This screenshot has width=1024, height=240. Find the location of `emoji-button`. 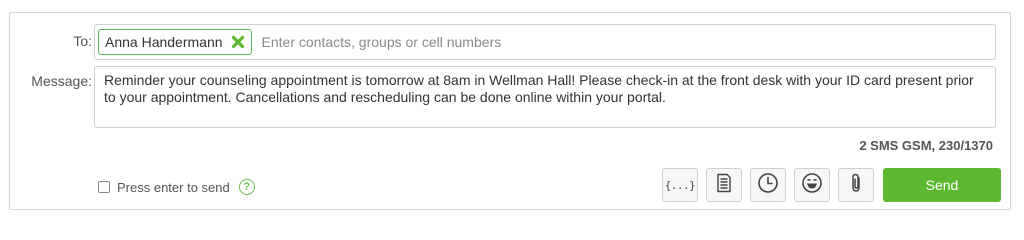

emoji-button is located at coordinates (812, 185).